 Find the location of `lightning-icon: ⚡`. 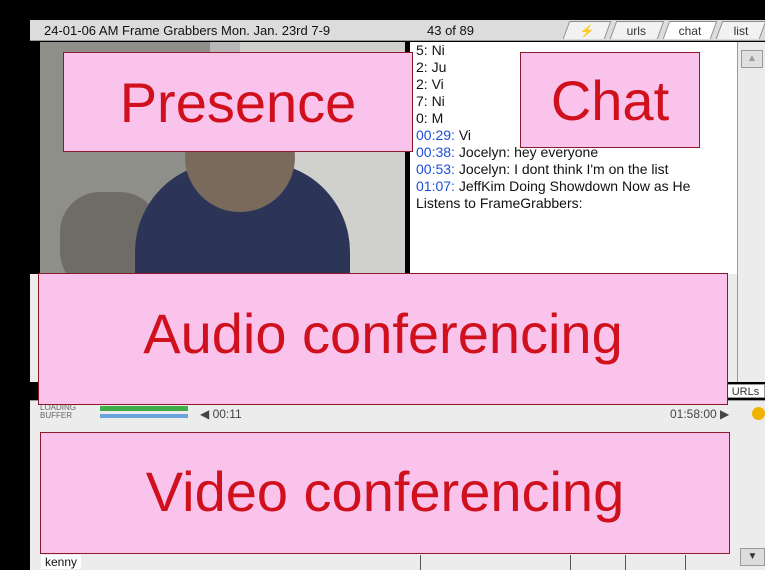

lightning-icon: ⚡ is located at coordinates (587, 31).